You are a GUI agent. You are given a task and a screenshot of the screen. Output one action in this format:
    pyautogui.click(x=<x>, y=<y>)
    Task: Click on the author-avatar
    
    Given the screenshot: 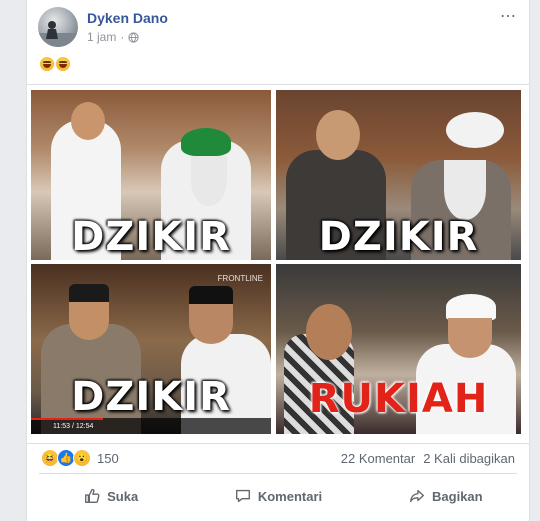 What is the action you would take?
    pyautogui.click(x=58, y=27)
    